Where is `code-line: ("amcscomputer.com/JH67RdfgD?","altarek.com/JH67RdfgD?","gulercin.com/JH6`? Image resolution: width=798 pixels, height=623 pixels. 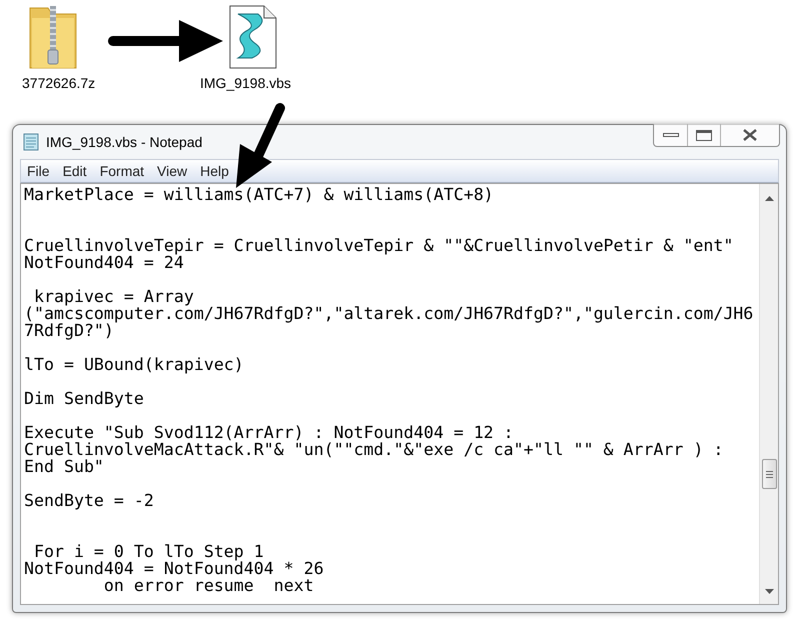
code-line: ("amcscomputer.com/JH67RdfgD?","altarek.com/JH67RdfgD?","gulercin.com/JH6 is located at coordinates (389, 313).